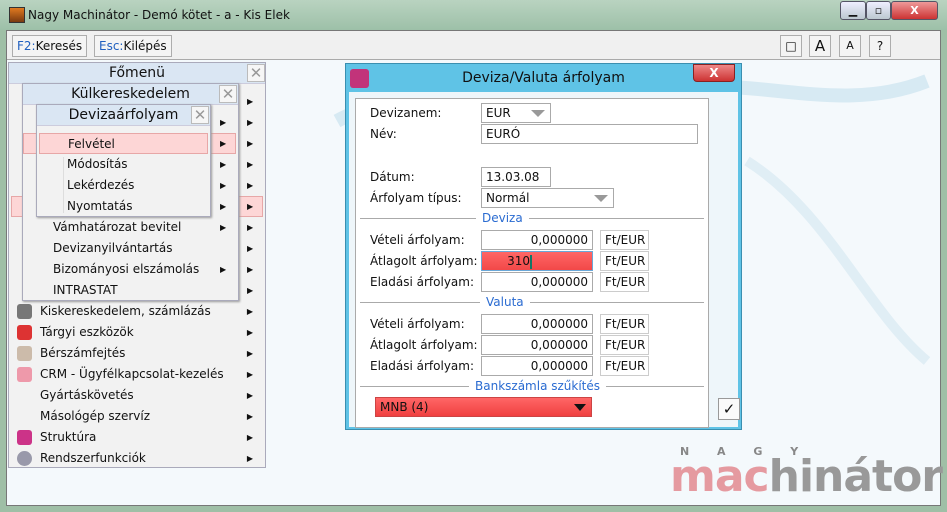 Image resolution: width=947 pixels, height=512 pixels. What do you see at coordinates (589, 134) in the screenshot?
I see `nev-field: EURÓ` at bounding box center [589, 134].